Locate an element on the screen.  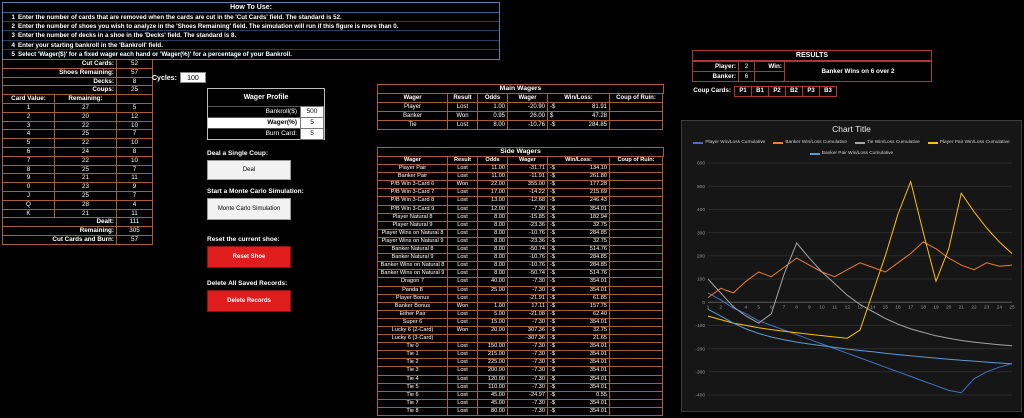
wager-col-header: Win/Loss: is located at coordinates (579, 98).